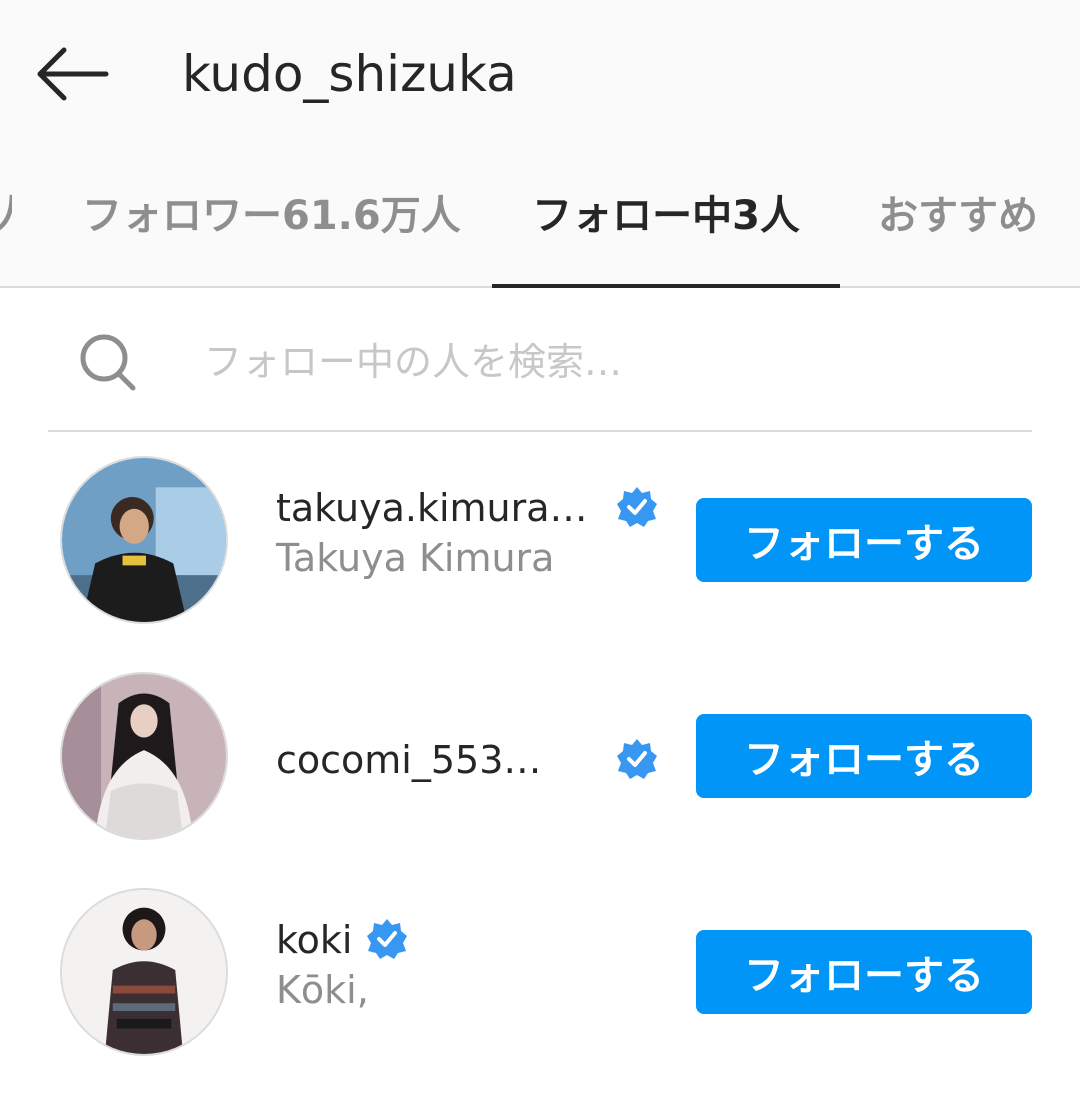 Image resolution: width=1080 pixels, height=1120 pixels. What do you see at coordinates (349, 74) in the screenshot?
I see `page-title: kudo_shizuka` at bounding box center [349, 74].